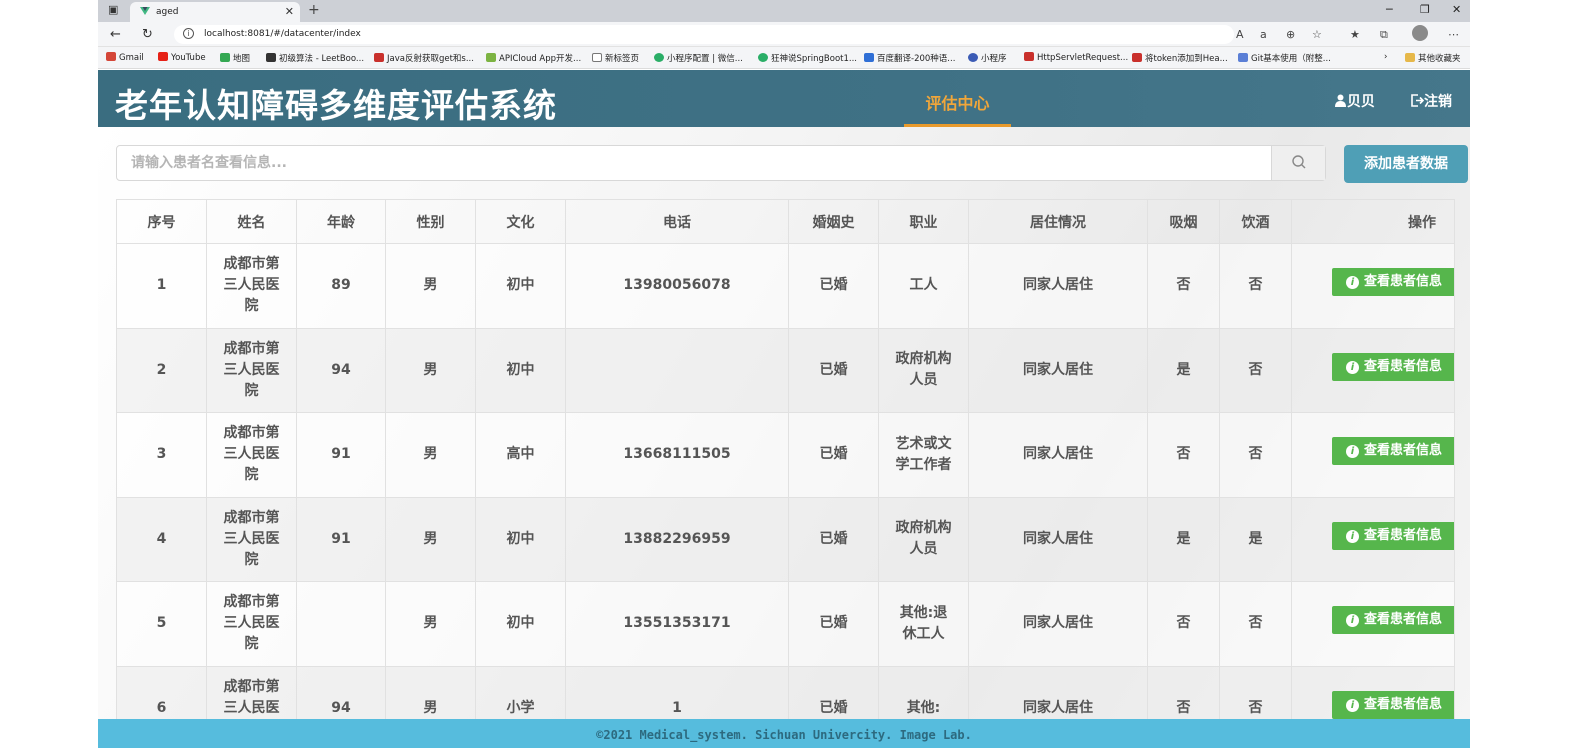  What do you see at coordinates (235, 58) in the screenshot?
I see `bookmark-item: 地图` at bounding box center [235, 58].